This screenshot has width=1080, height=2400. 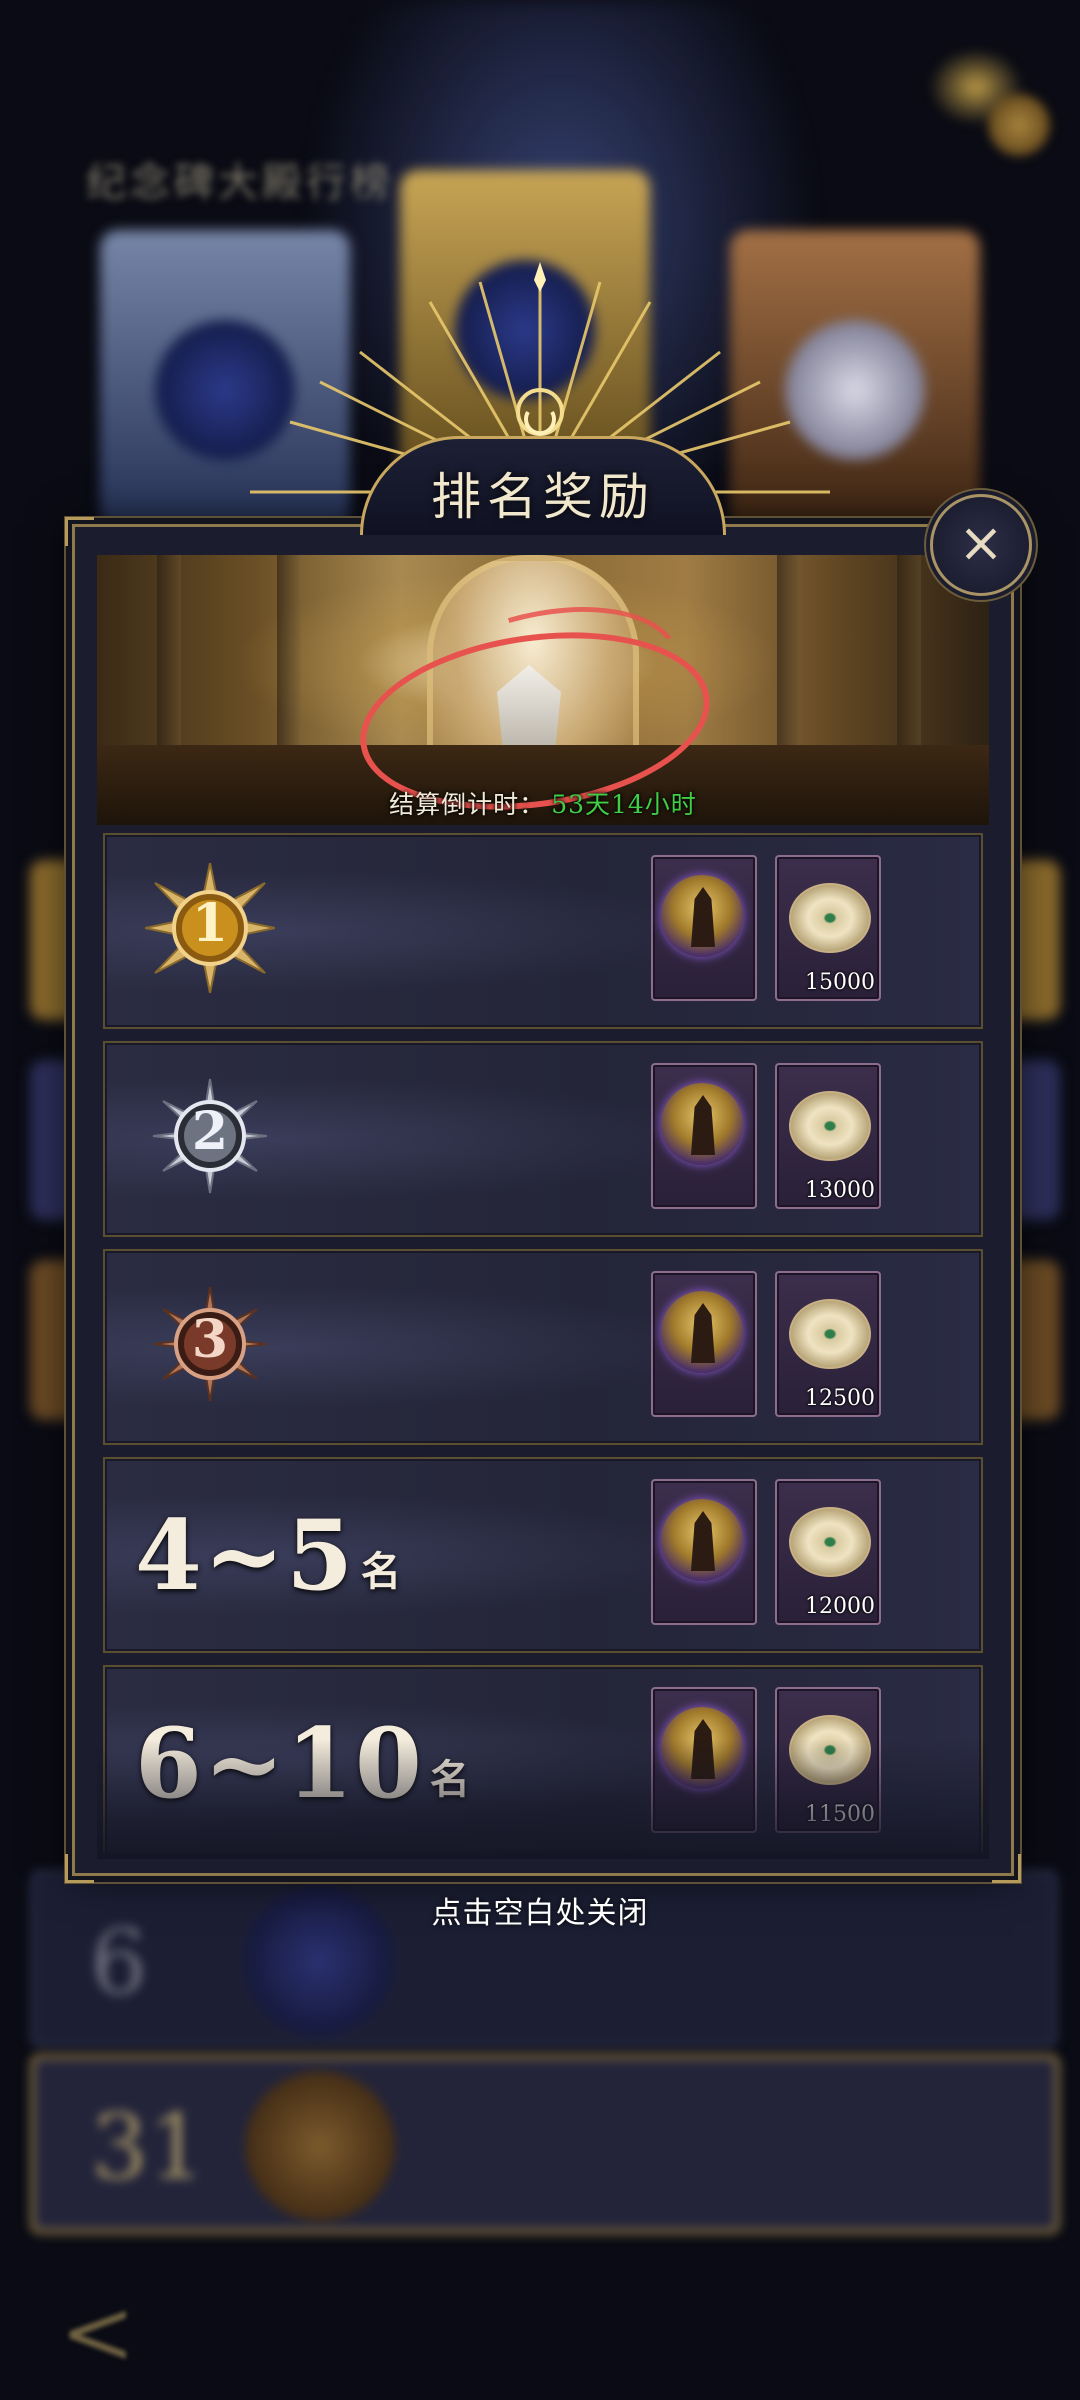 I want to click on reward-item-coin: 12000, so click(x=828, y=1552).